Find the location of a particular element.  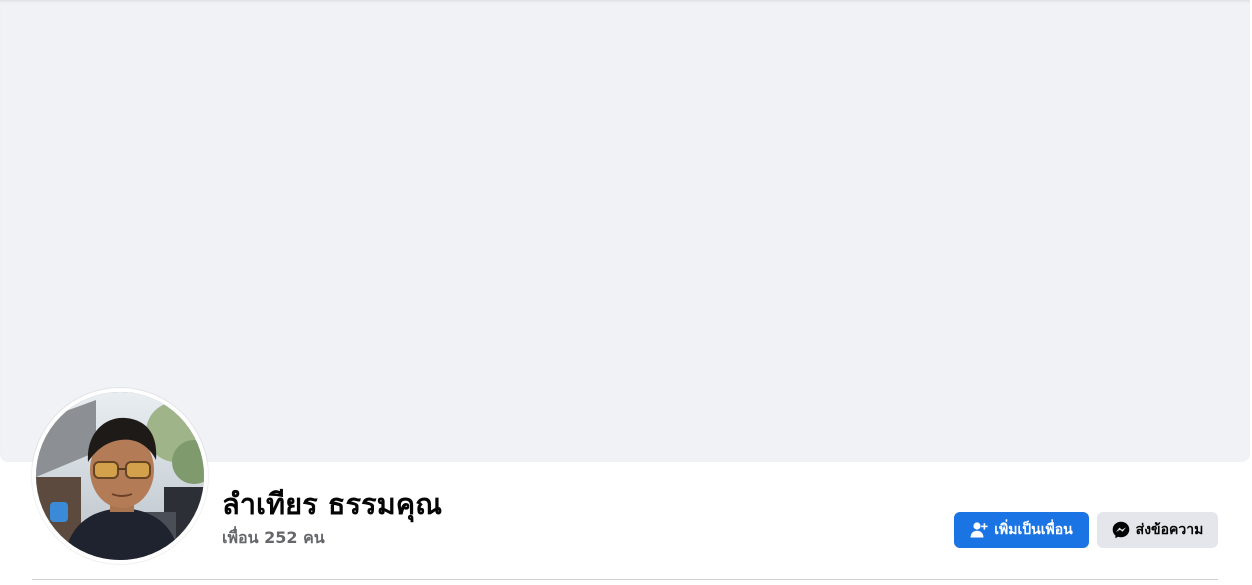

profile-picture is located at coordinates (120, 476).